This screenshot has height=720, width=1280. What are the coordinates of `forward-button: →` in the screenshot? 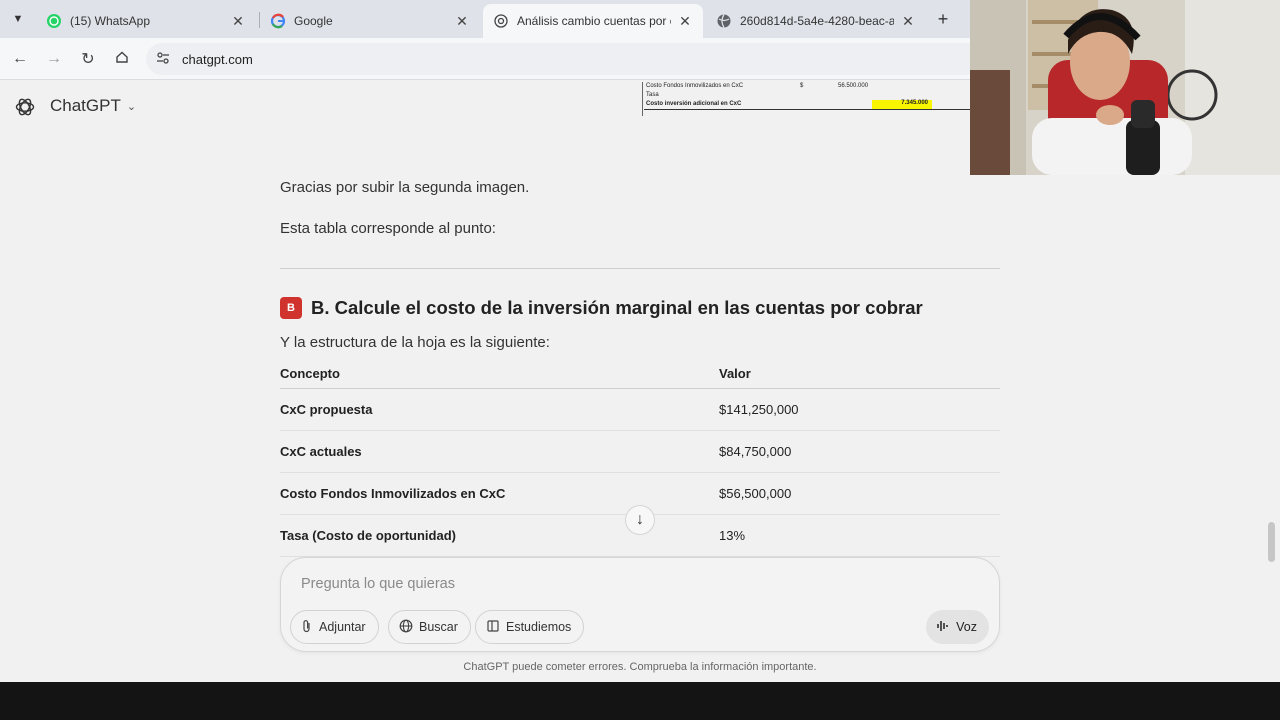 It's located at (54, 59).